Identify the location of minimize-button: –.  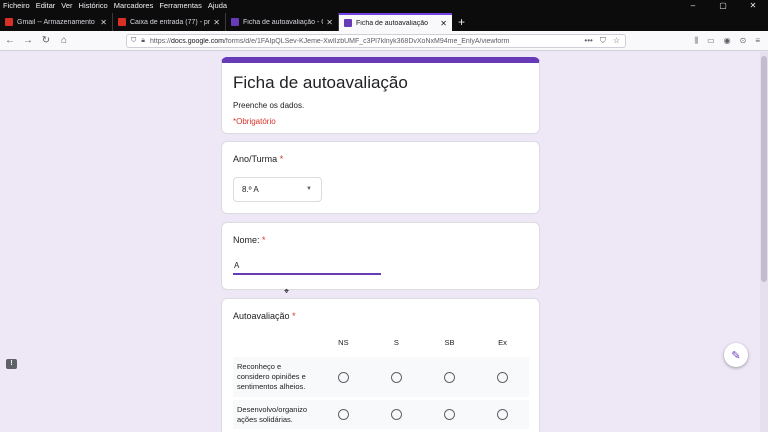
(693, 6).